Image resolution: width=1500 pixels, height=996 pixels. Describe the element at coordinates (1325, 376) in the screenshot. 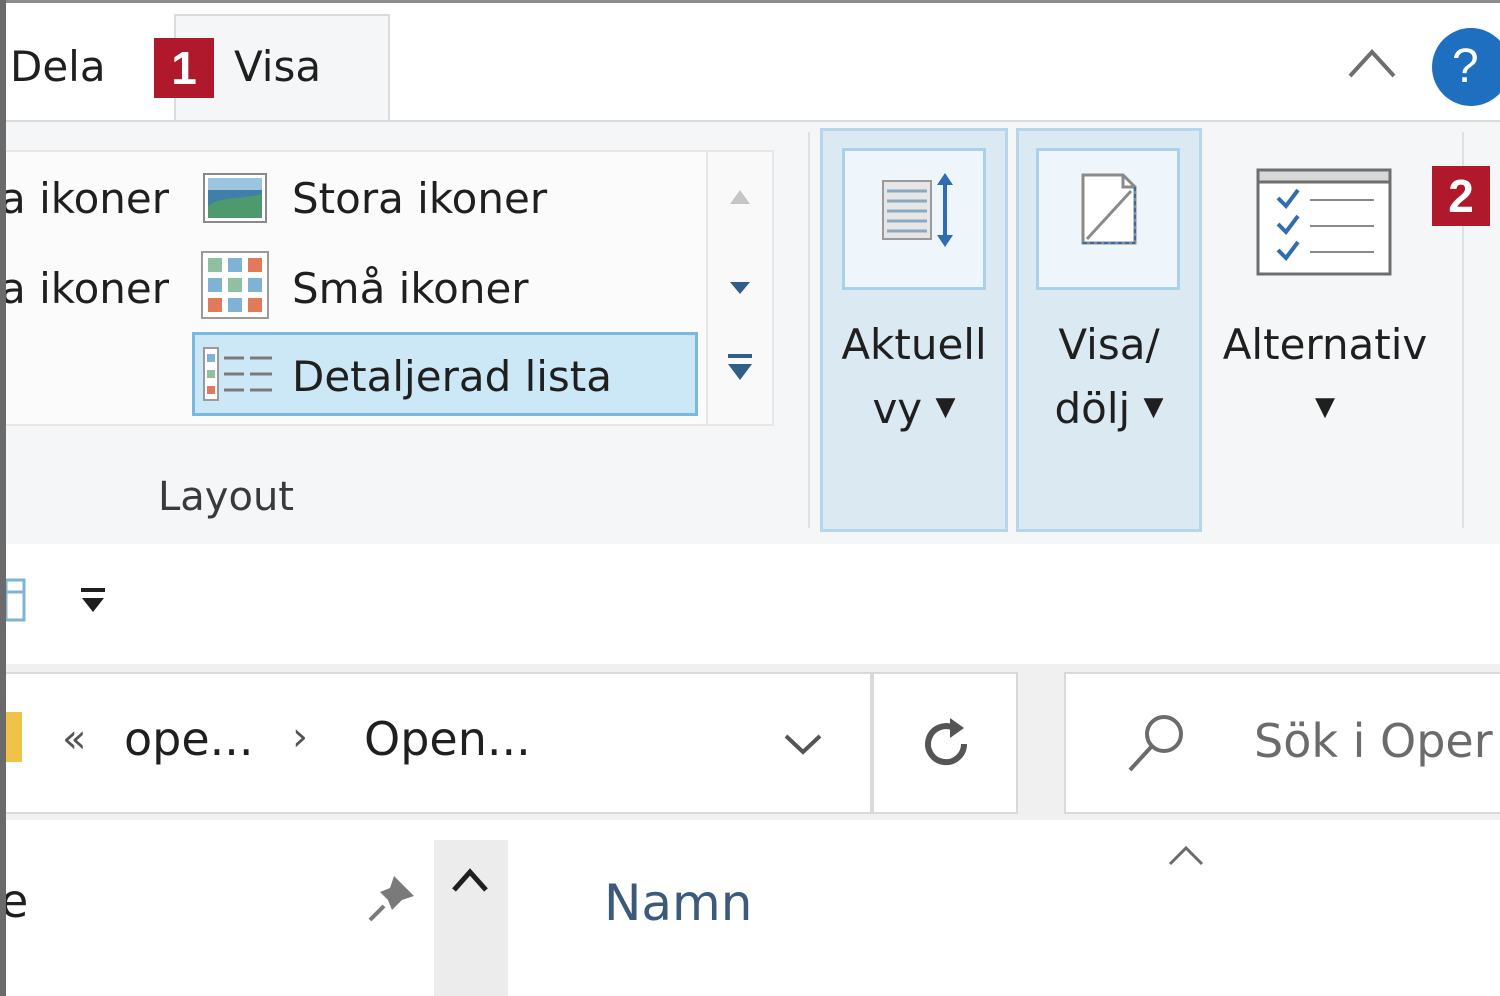

I see `alternativ-button: Alternativ ▼` at that location.